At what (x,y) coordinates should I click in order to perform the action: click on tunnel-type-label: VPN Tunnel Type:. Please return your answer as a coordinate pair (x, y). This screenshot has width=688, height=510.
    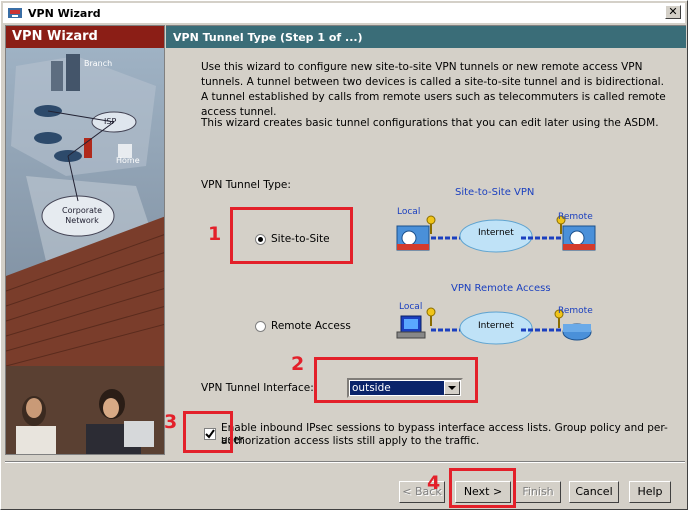
    Looking at the image, I should click on (246, 185).